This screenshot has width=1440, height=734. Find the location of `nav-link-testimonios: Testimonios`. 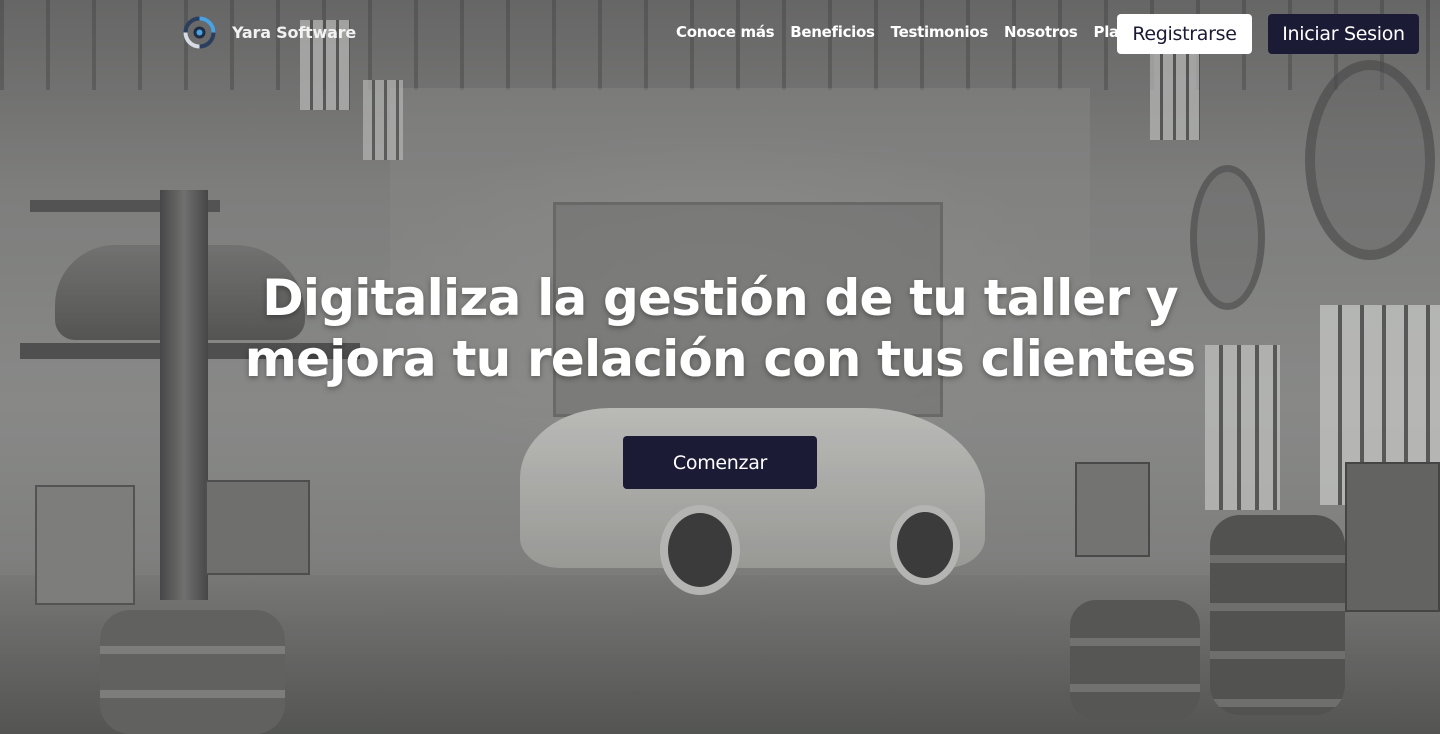

nav-link-testimonios: Testimonios is located at coordinates (940, 32).